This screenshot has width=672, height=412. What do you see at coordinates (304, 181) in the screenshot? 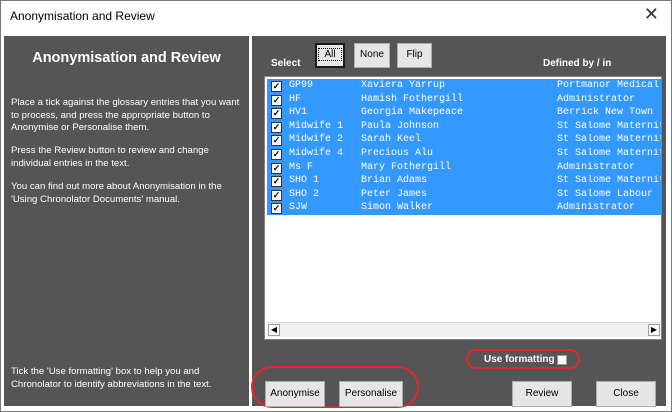
I see `entry-abbreviation: SHO 1` at bounding box center [304, 181].